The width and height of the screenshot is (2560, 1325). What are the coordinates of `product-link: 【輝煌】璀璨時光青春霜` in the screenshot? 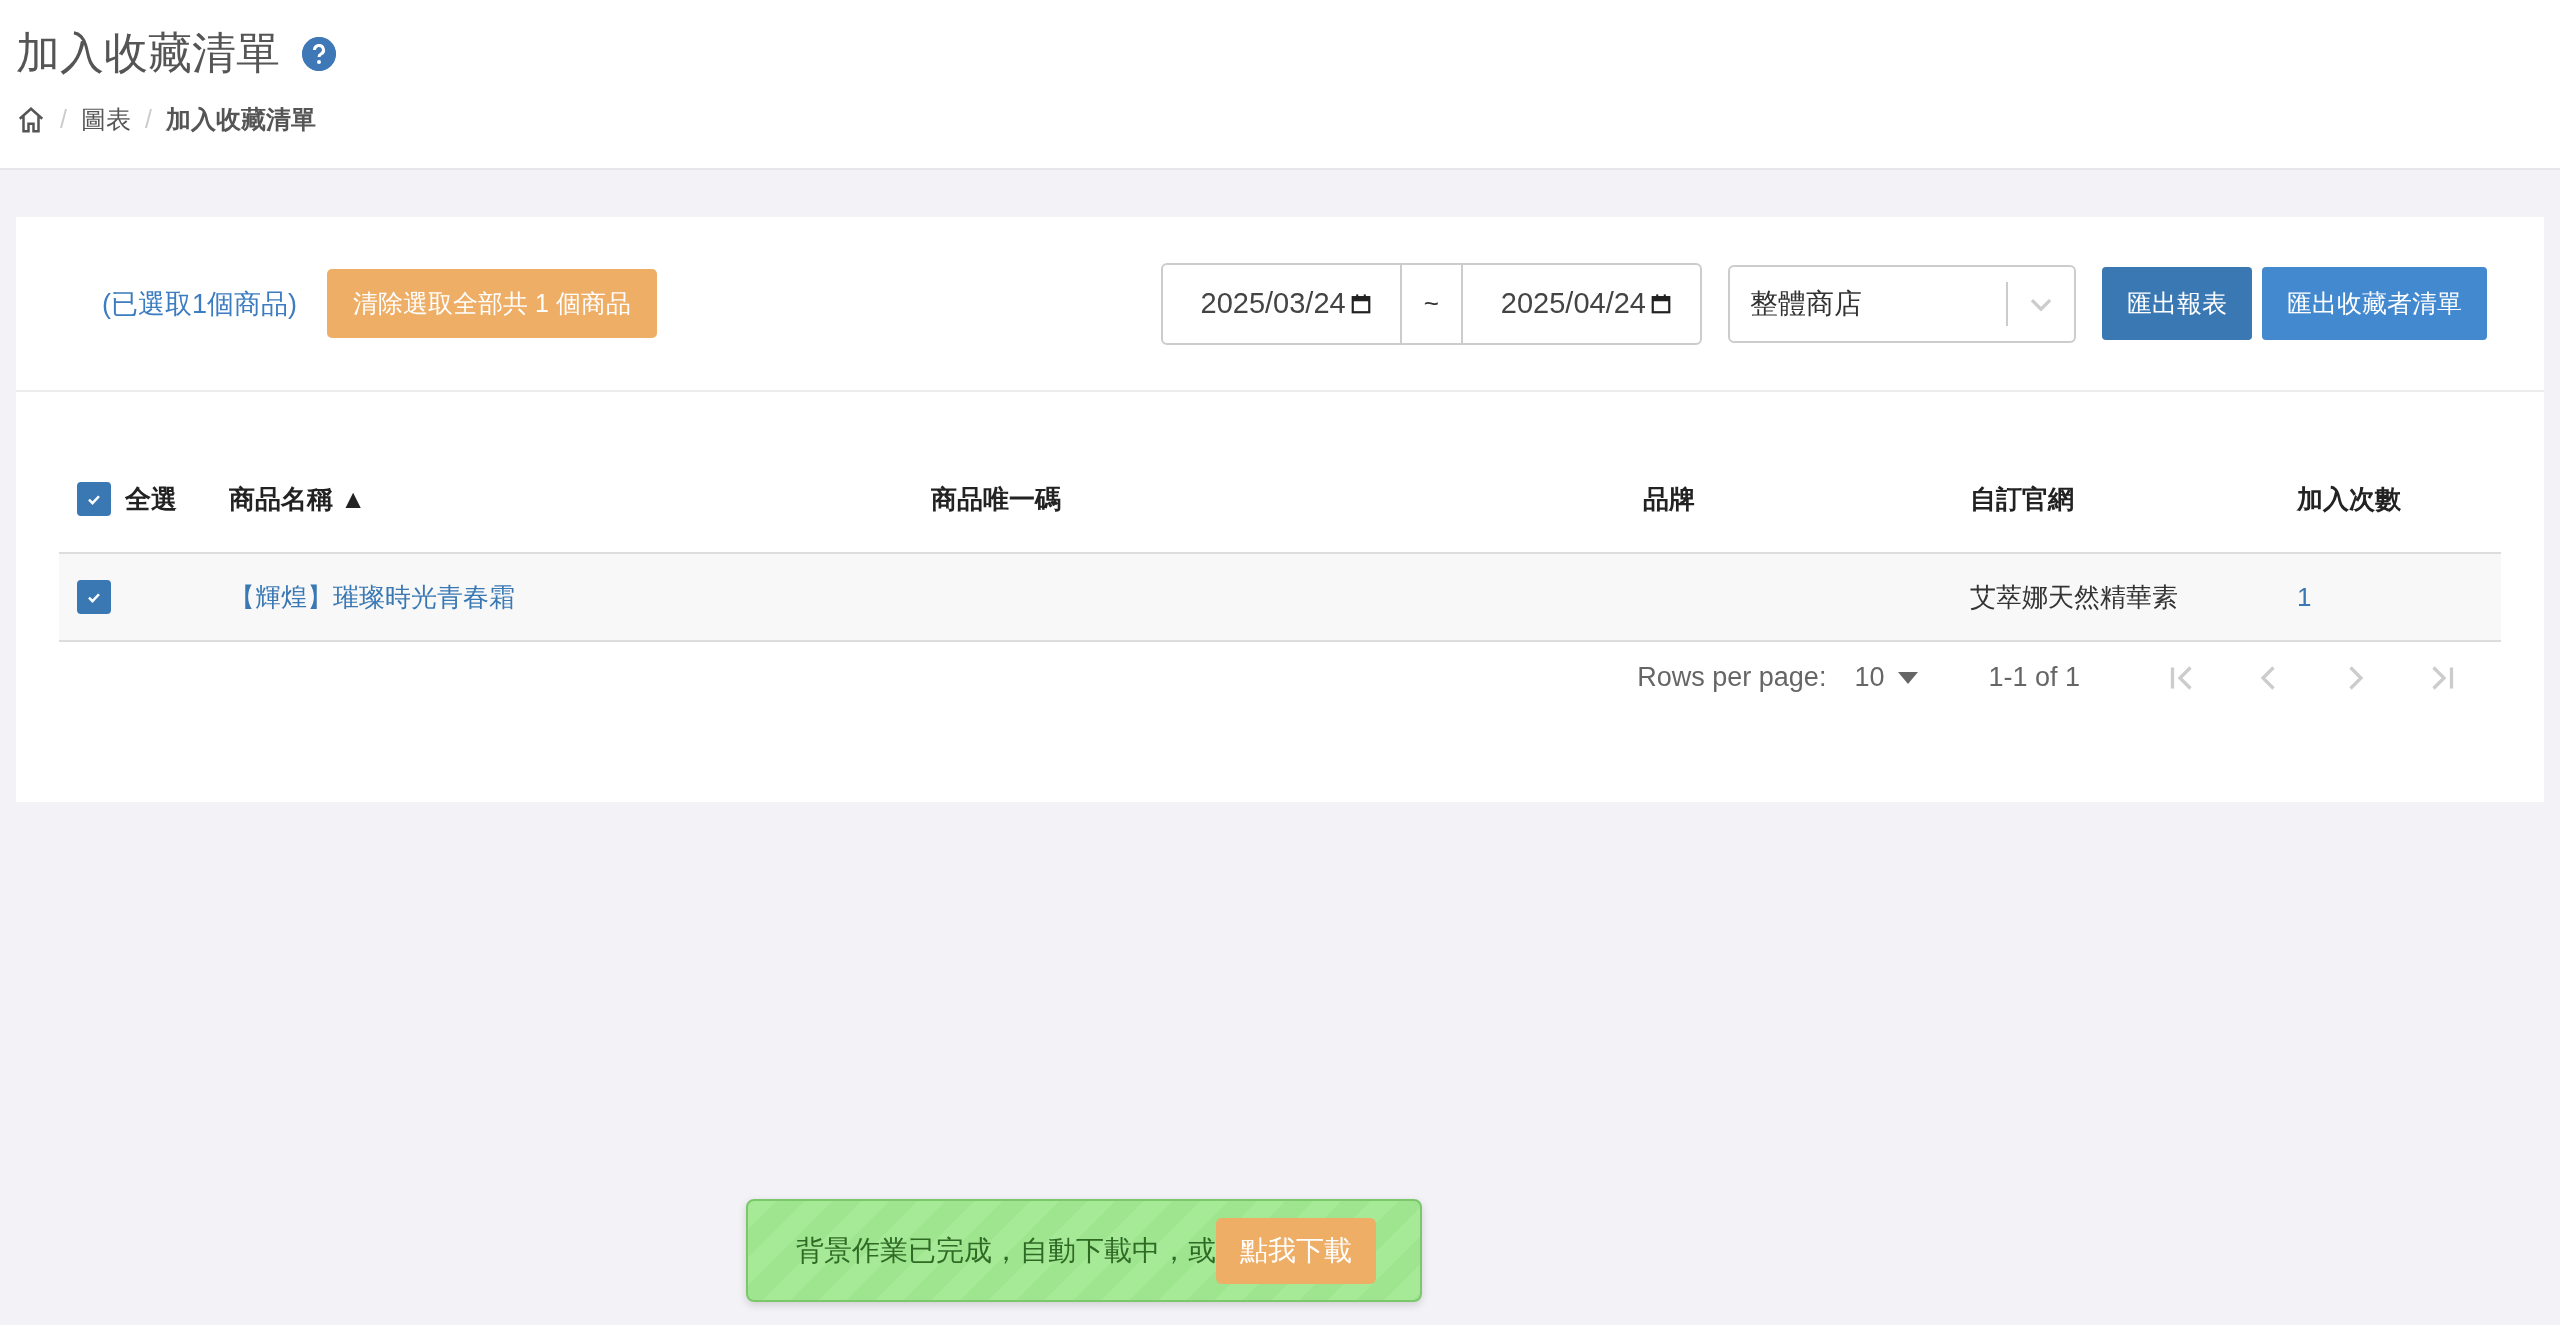 It's located at (372, 596).